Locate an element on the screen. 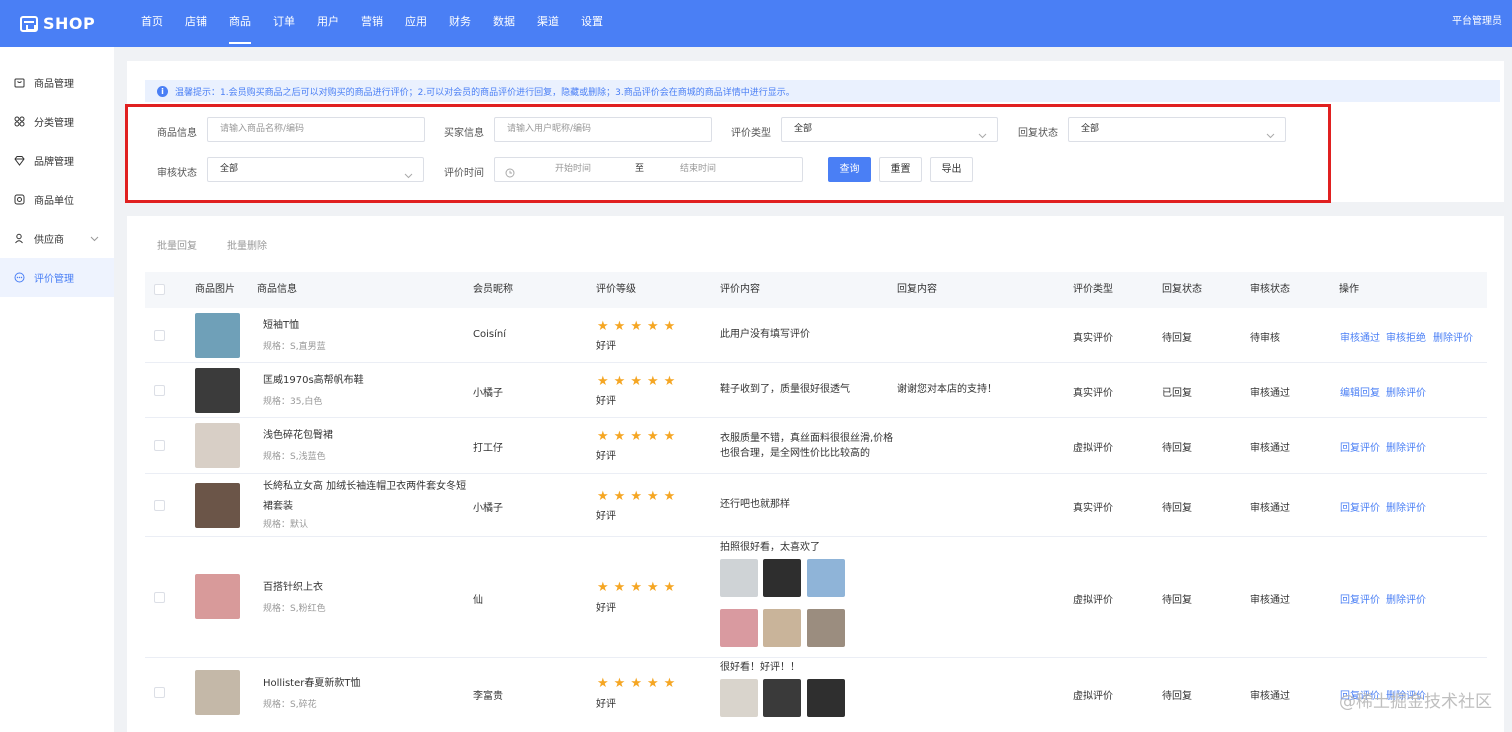 Image resolution: width=1512 pixels, height=732 pixels. highlight-box is located at coordinates (728, 153).